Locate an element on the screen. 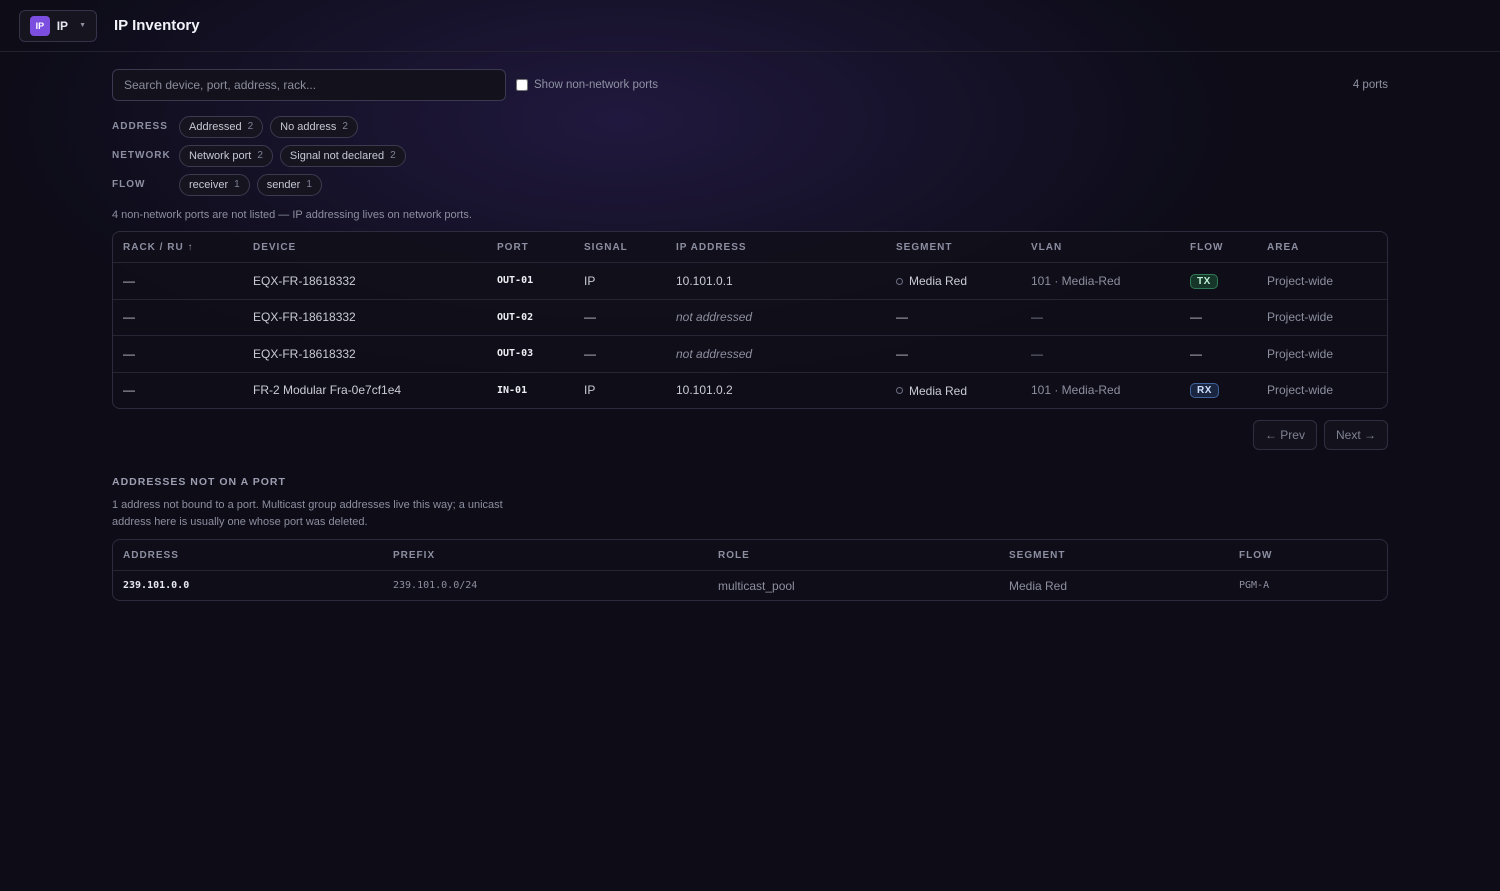 The width and height of the screenshot is (1500, 891). ip-address-cell: 10.101.0.2 is located at coordinates (704, 390).